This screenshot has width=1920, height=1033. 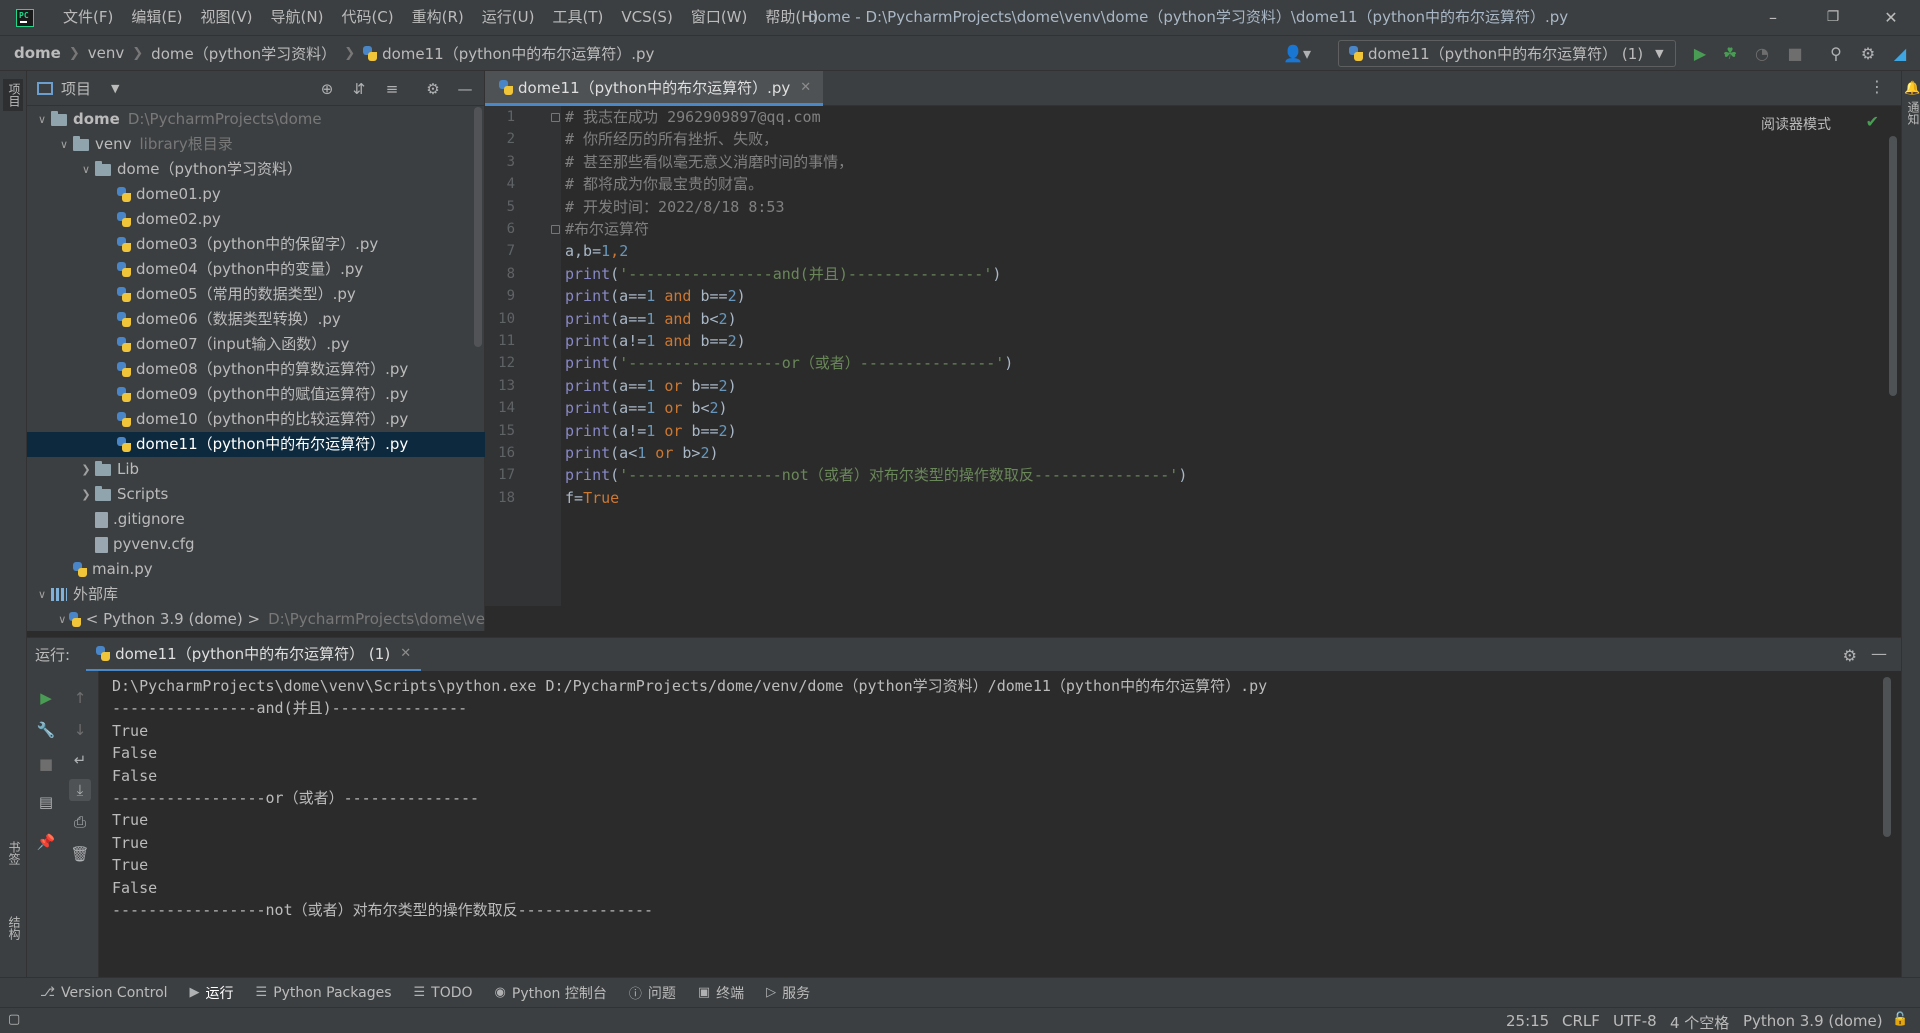 What do you see at coordinates (1893, 266) in the screenshot?
I see `editor-scrollbar` at bounding box center [1893, 266].